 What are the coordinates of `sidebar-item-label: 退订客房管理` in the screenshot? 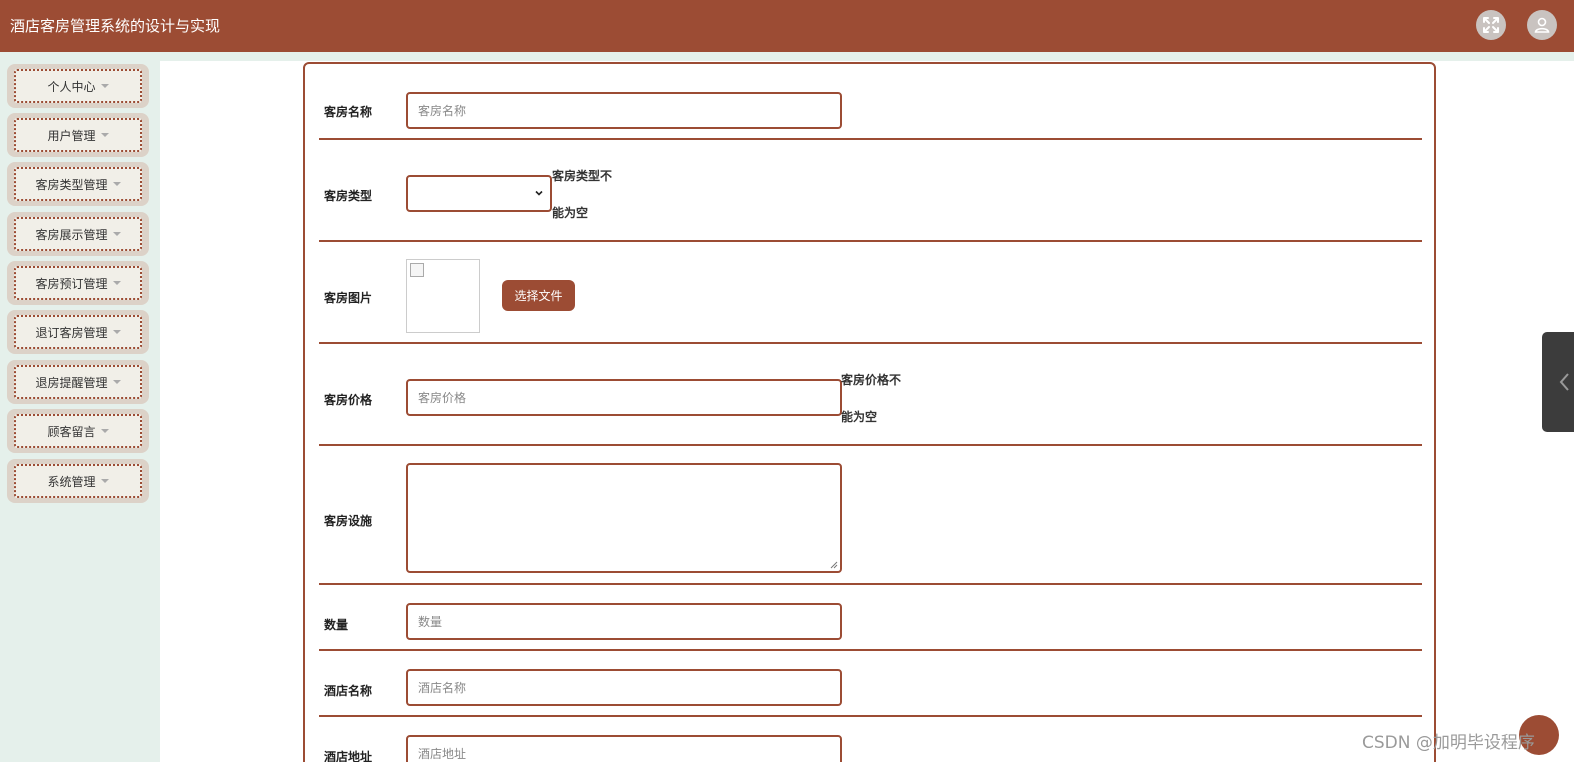 It's located at (71, 332).